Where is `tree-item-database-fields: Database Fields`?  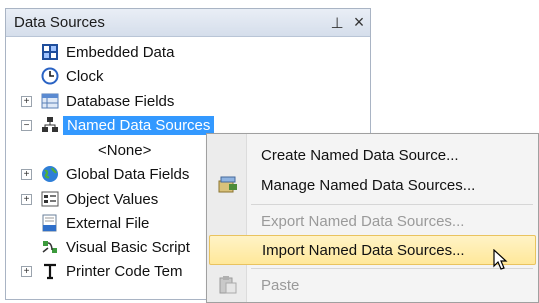 tree-item-database-fields: Database Fields is located at coordinates (107, 101).